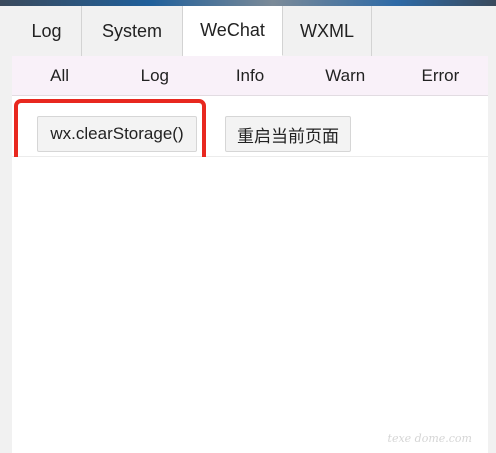 The image size is (496, 453). I want to click on tab-bar-filler, so click(430, 31).